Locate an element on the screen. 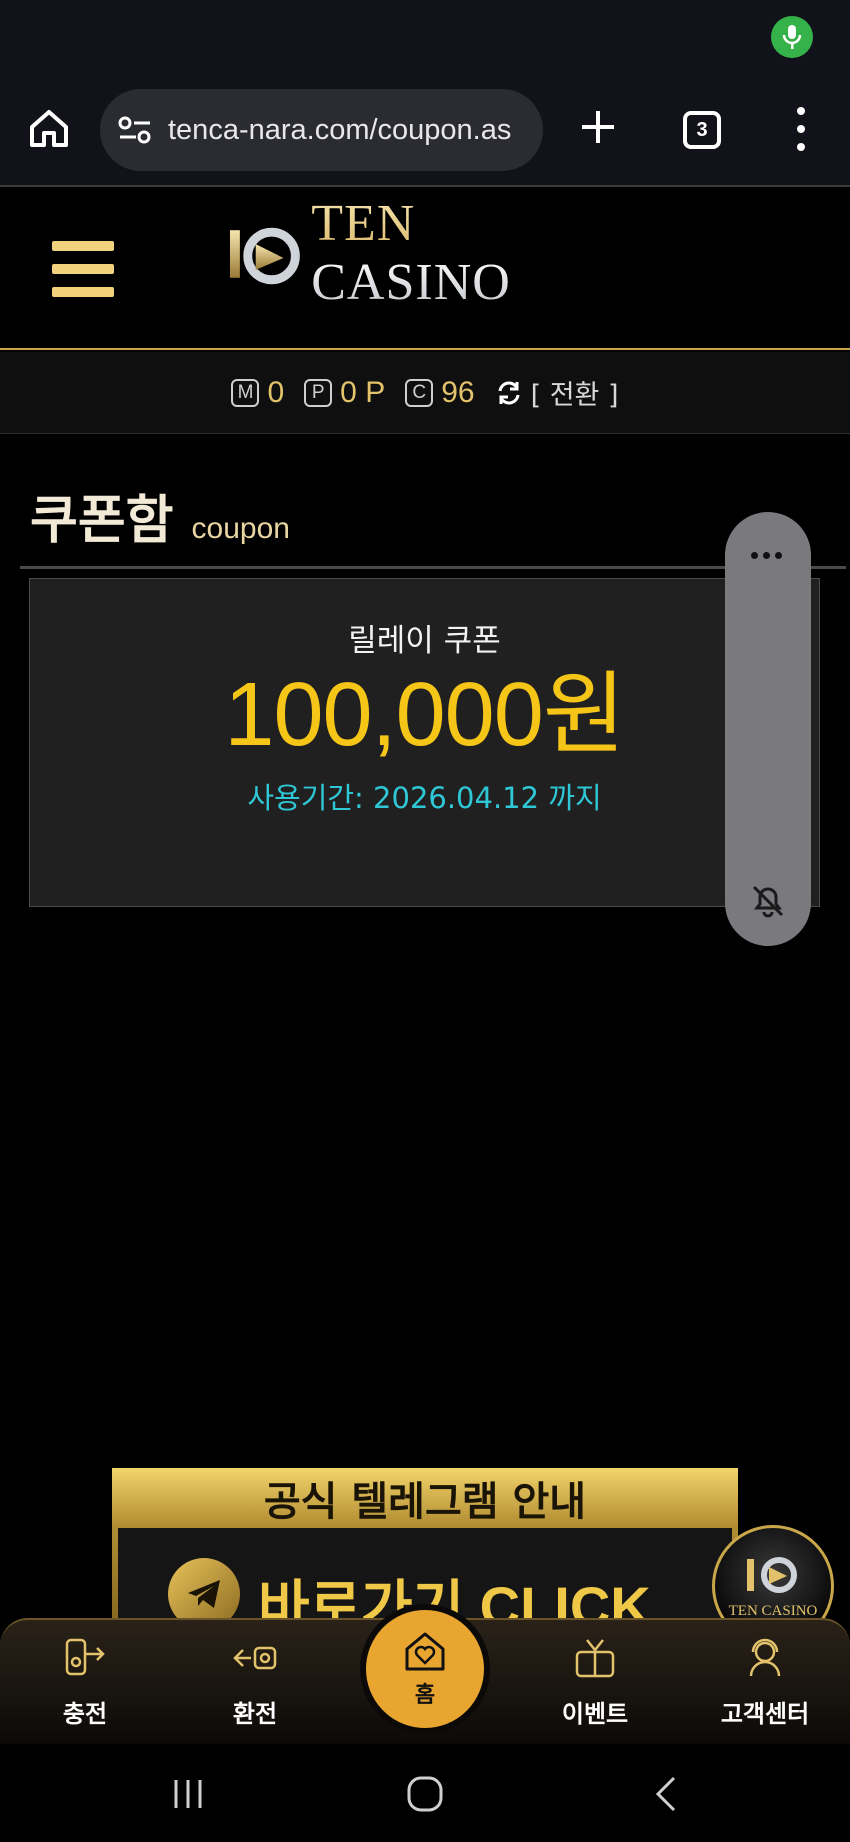 Image resolution: width=850 pixels, height=1842 pixels. more-options-icon is located at coordinates (766, 555).